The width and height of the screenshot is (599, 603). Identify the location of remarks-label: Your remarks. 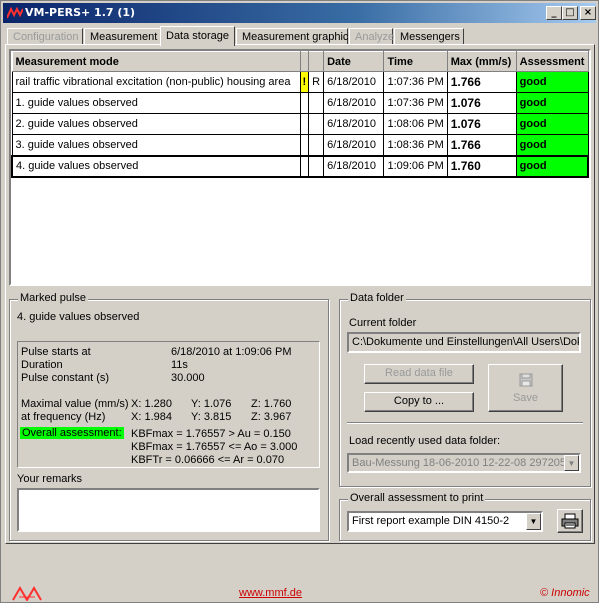
(50, 479).